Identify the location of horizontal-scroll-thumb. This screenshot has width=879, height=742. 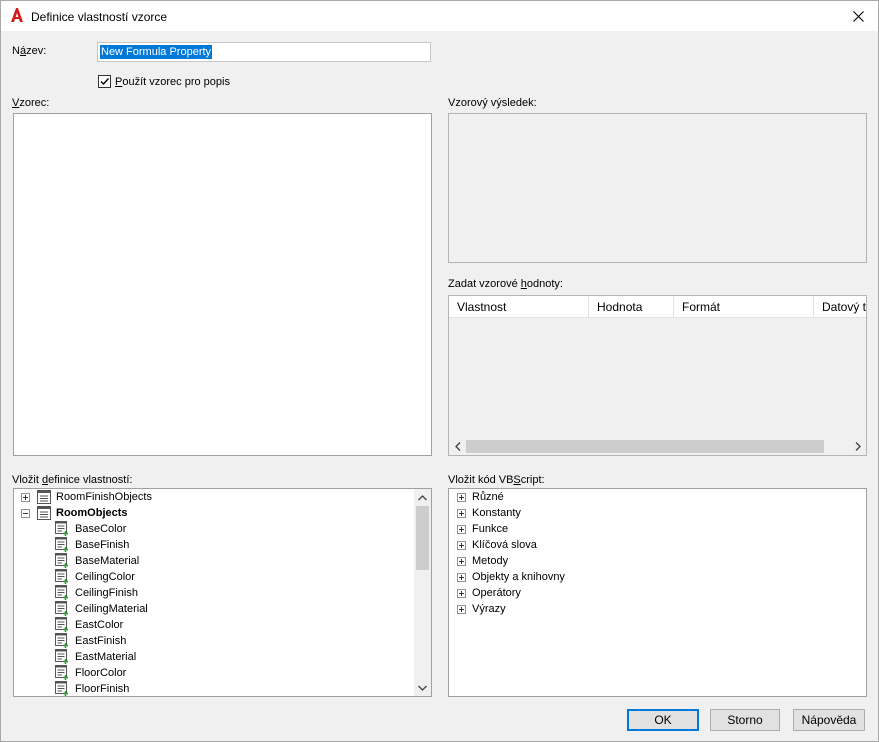
(645, 446).